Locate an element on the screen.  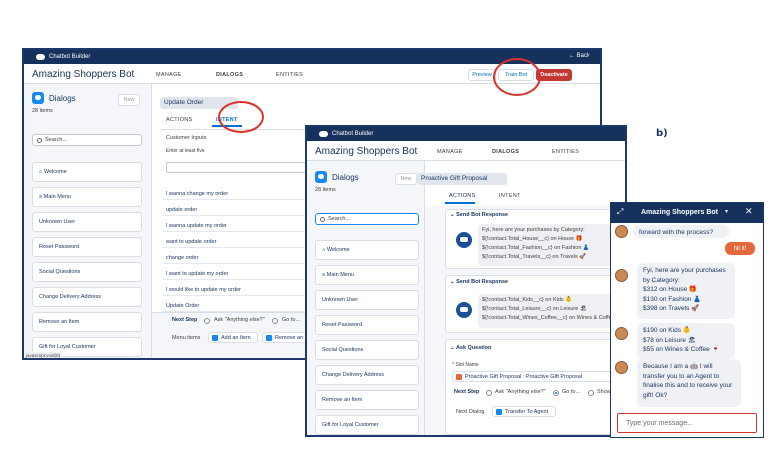
close-icon: ✕ is located at coordinates (749, 211).